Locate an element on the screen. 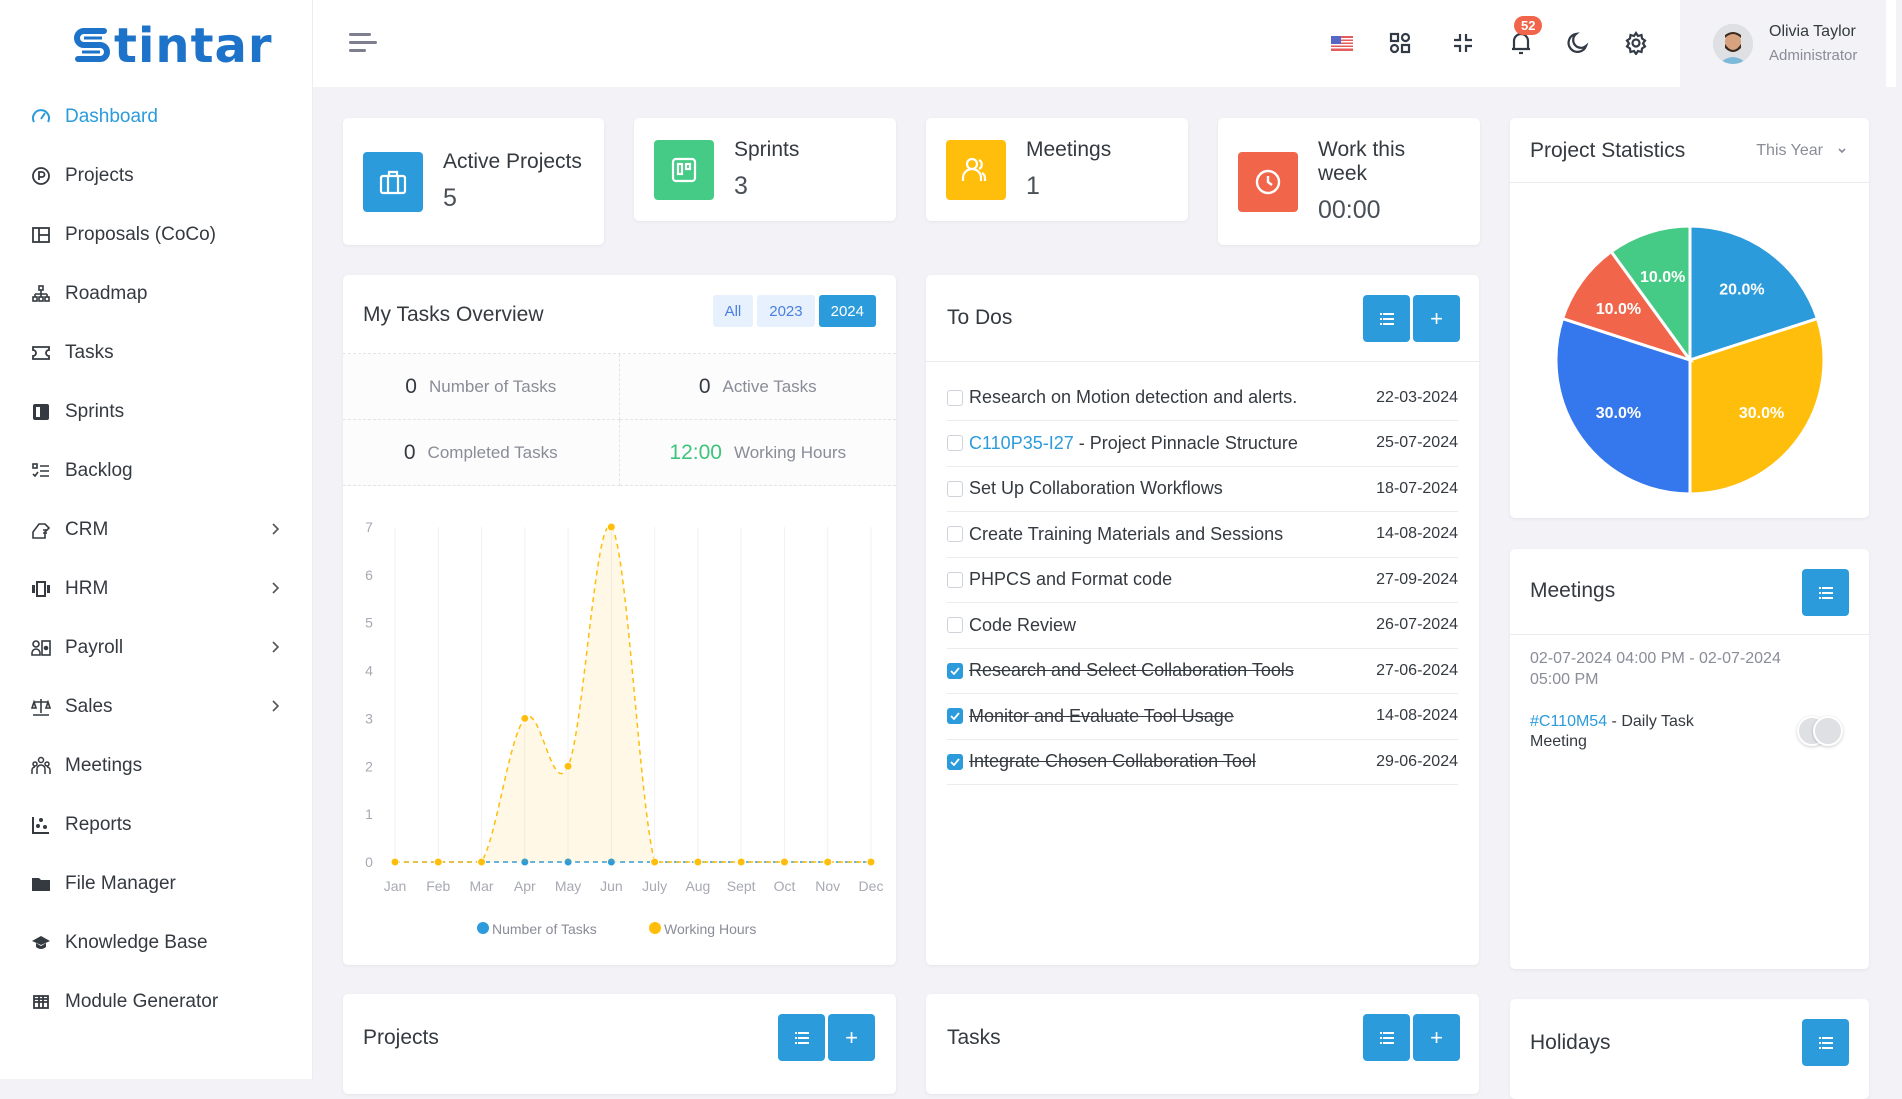 Image resolution: width=1902 pixels, height=1099 pixels. sidebar-item-backlog: Backlog is located at coordinates (156, 470).